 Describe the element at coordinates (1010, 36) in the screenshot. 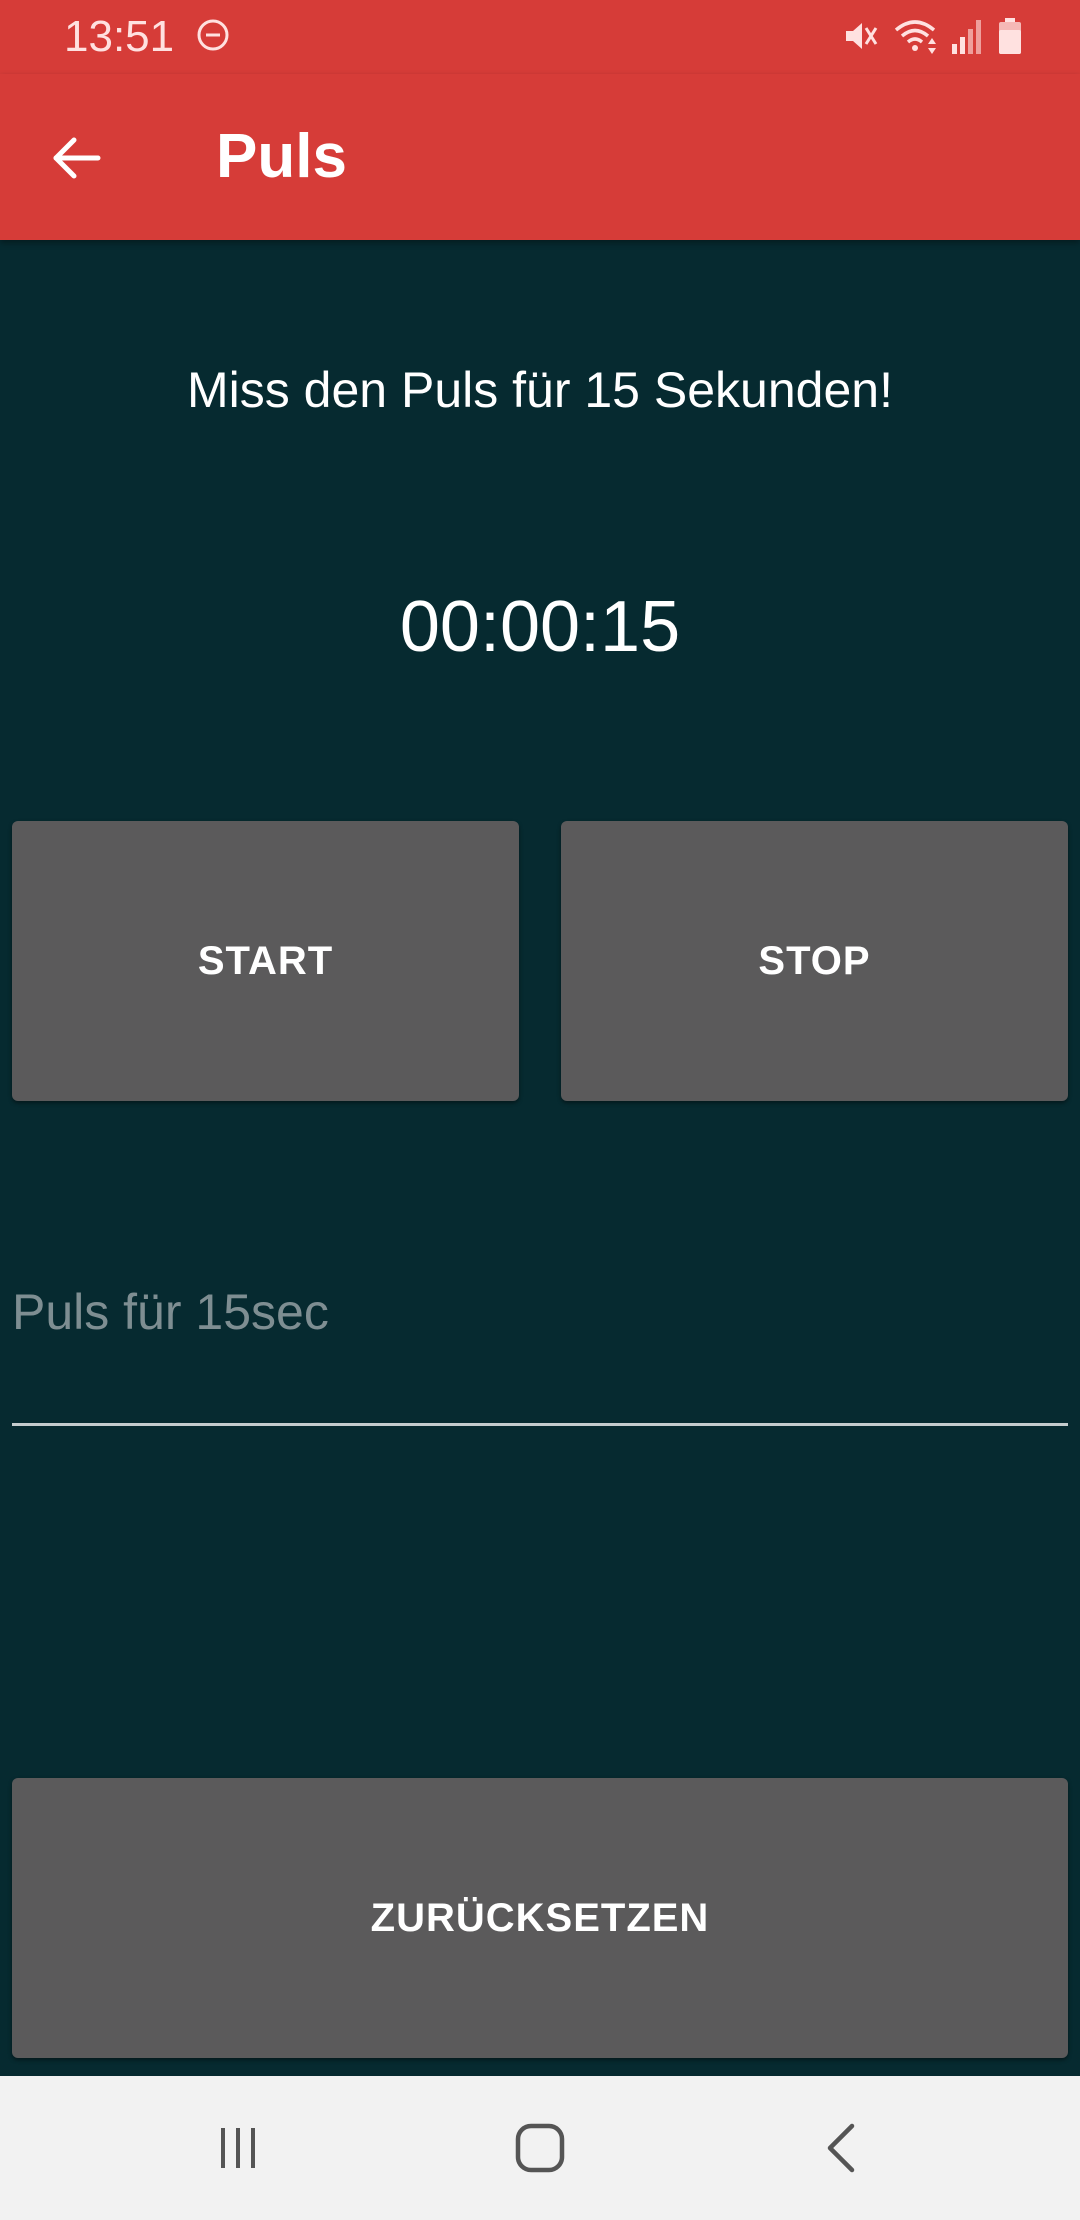

I see `battery-icon` at that location.